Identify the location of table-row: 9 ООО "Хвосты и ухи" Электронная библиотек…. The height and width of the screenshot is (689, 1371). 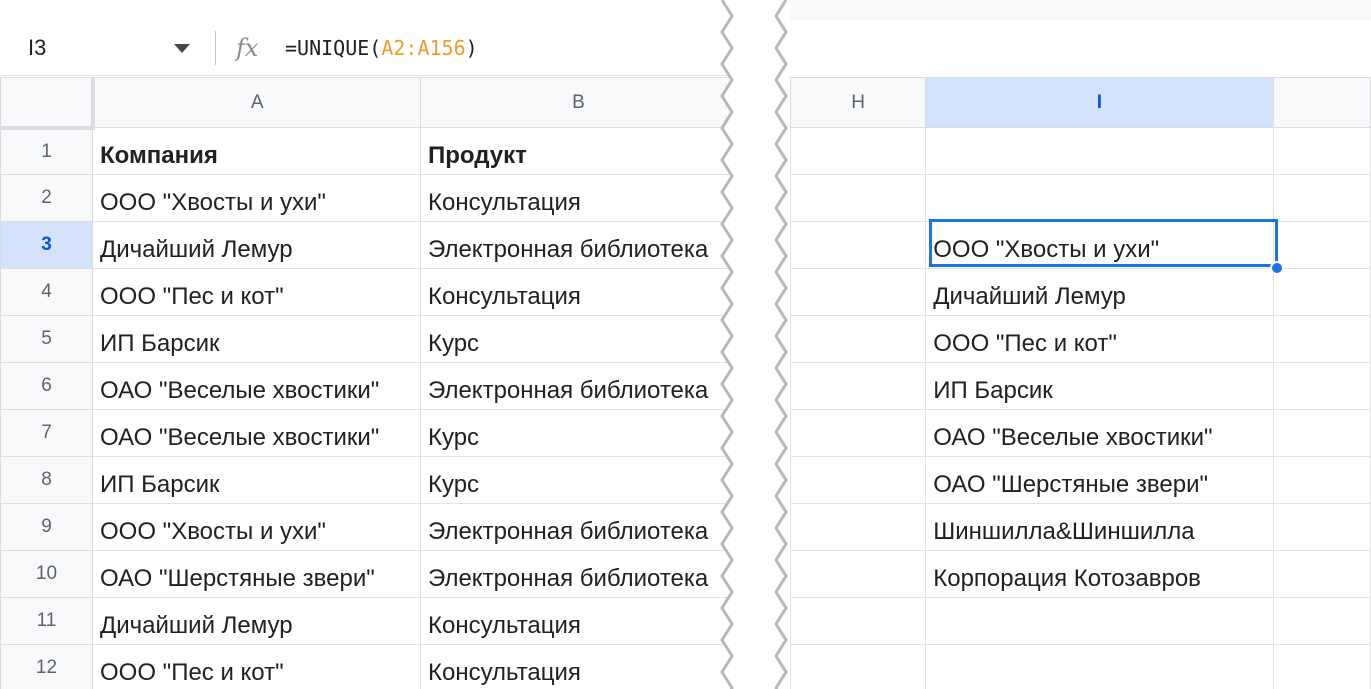
(368, 527).